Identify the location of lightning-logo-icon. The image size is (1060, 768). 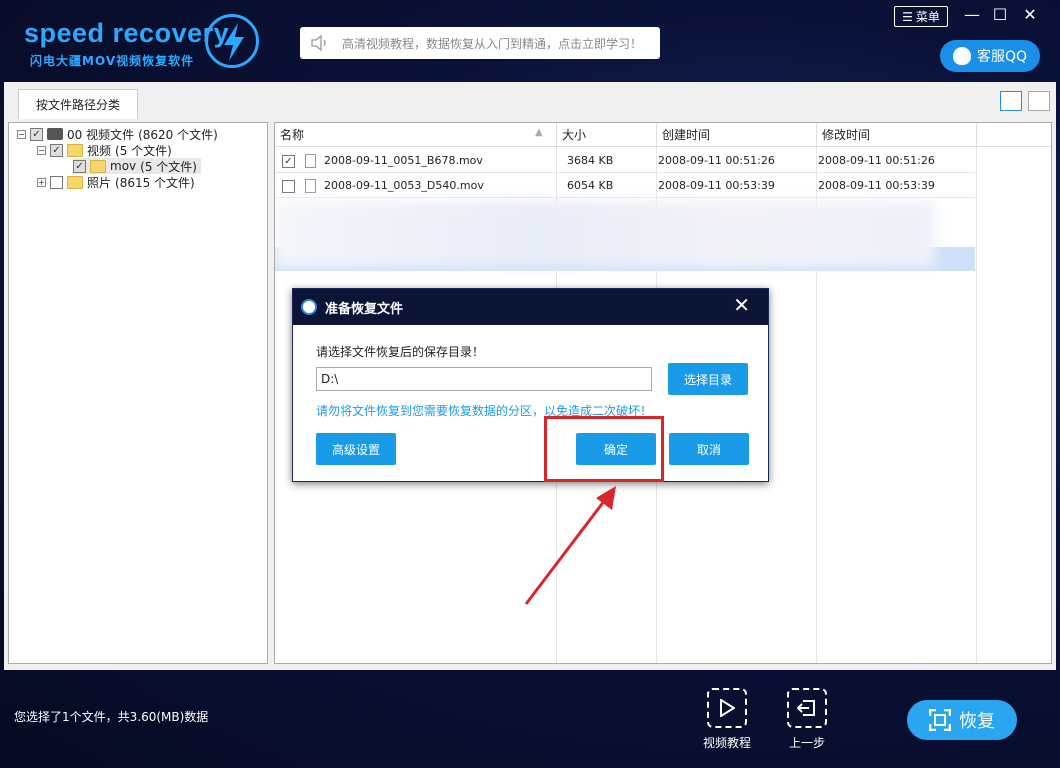
(232, 41).